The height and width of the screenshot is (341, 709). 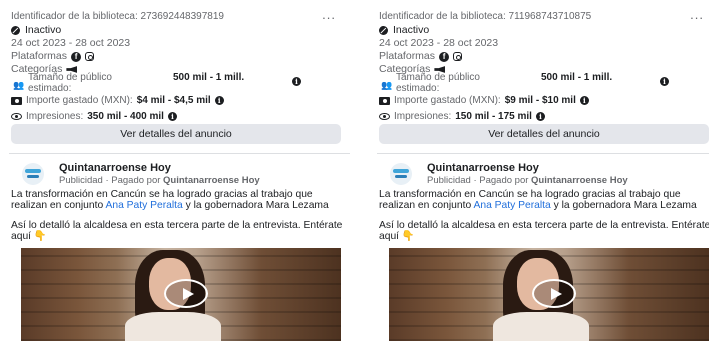 I want to click on spend-value: $9 mil - $10 mil, so click(x=540, y=100).